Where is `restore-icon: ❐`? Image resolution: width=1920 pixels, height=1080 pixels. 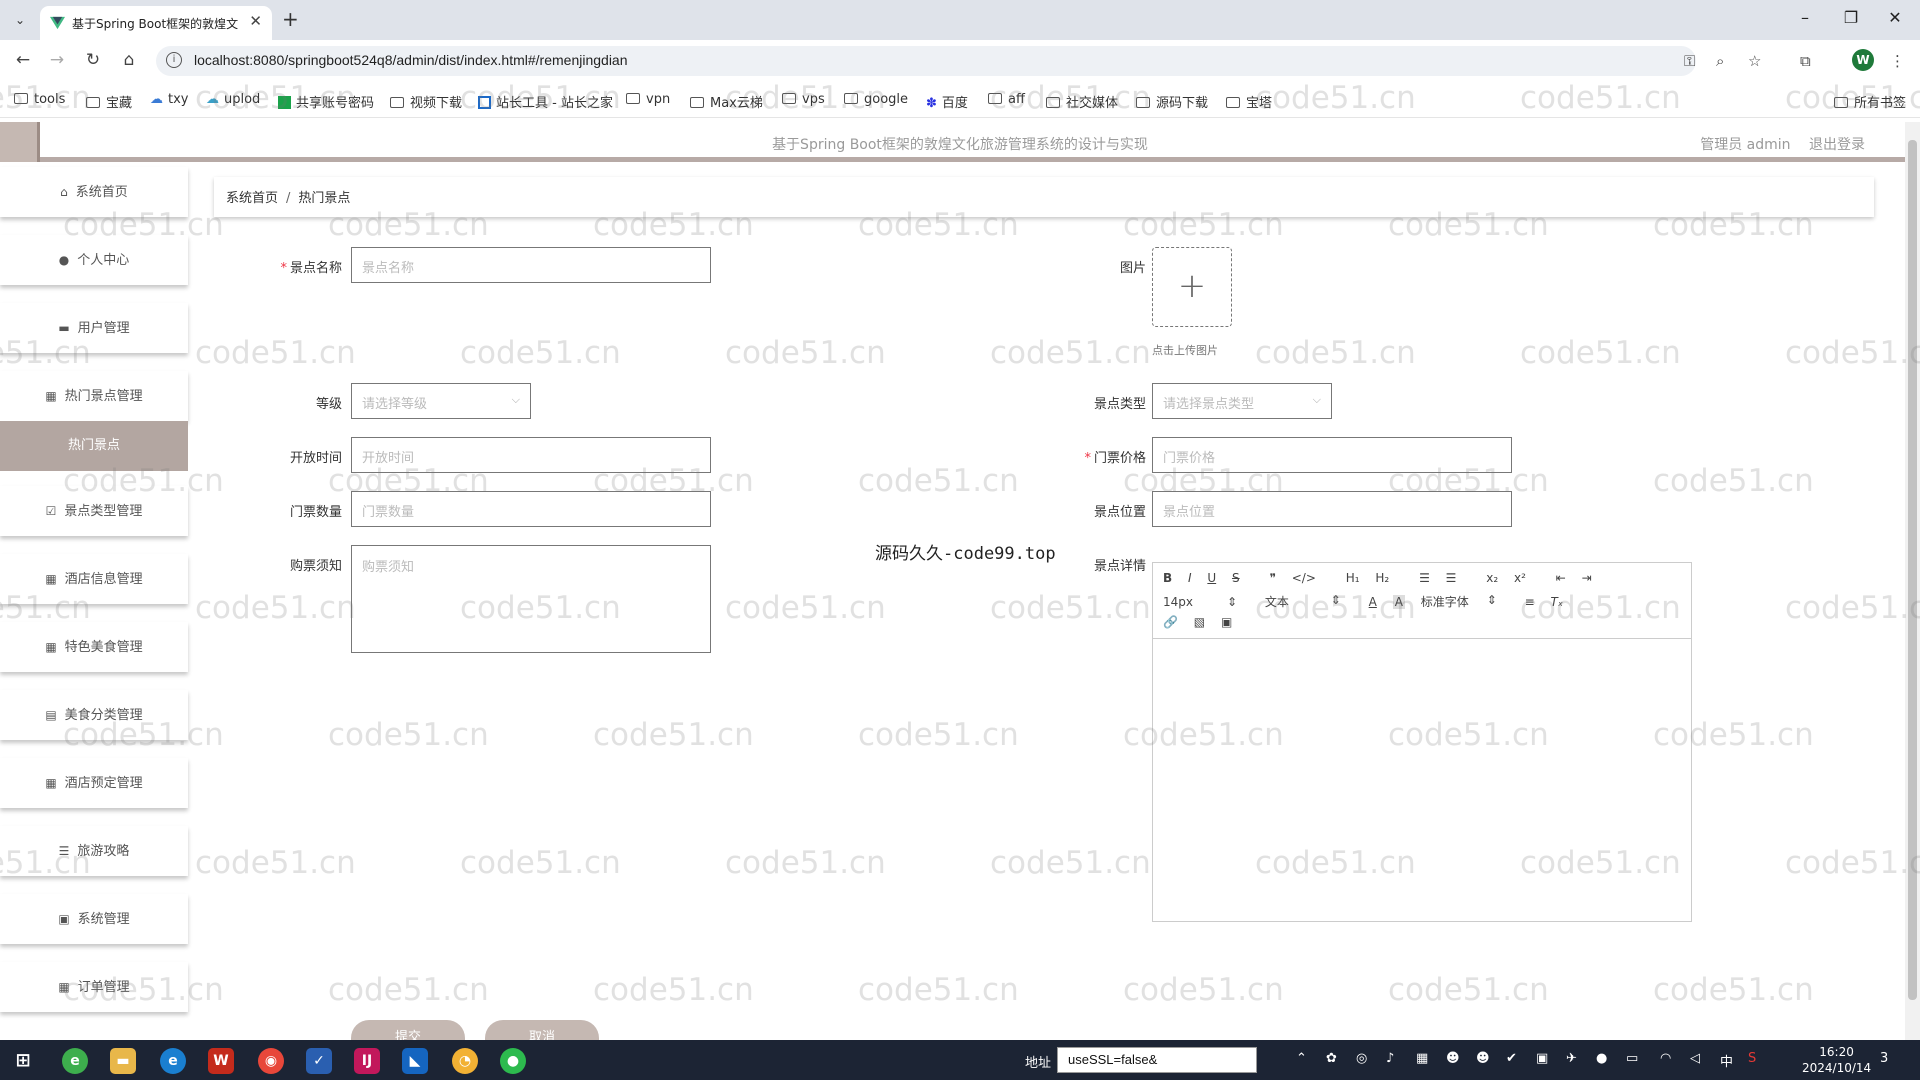 restore-icon: ❐ is located at coordinates (1851, 17).